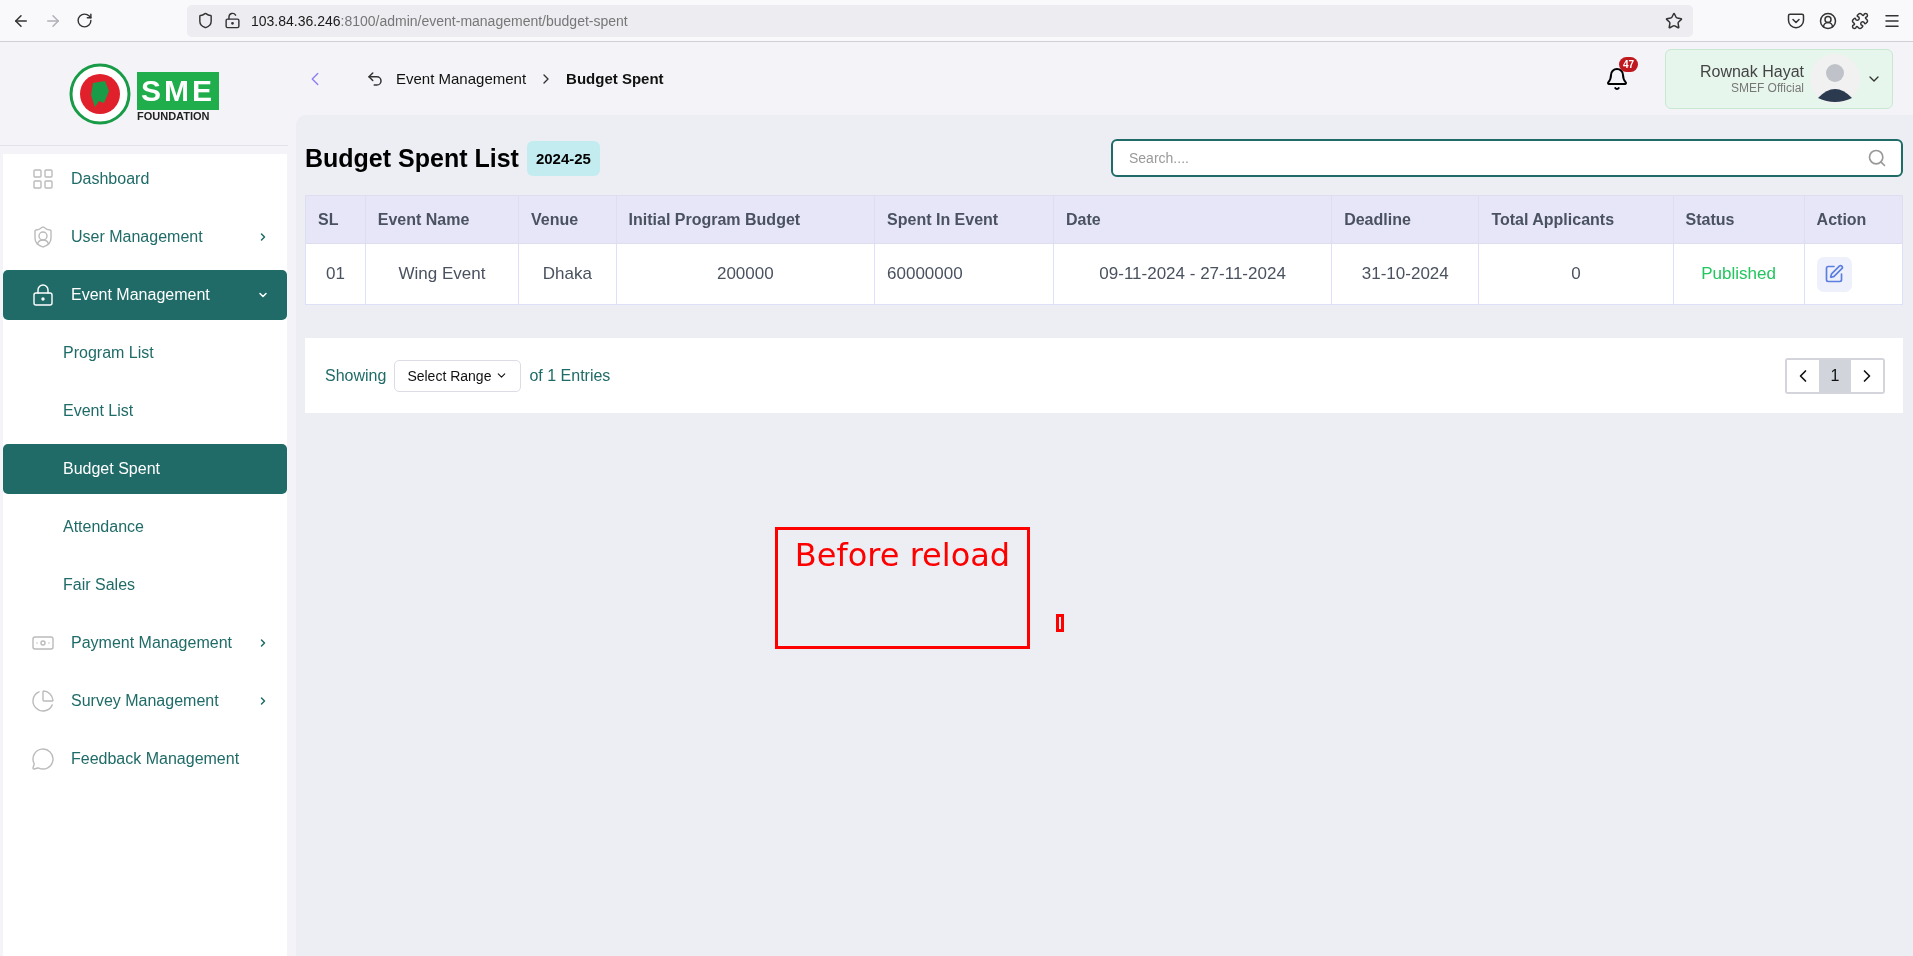 This screenshot has height=956, width=1913. What do you see at coordinates (442, 274) in the screenshot?
I see `table-cell: Wing Event` at bounding box center [442, 274].